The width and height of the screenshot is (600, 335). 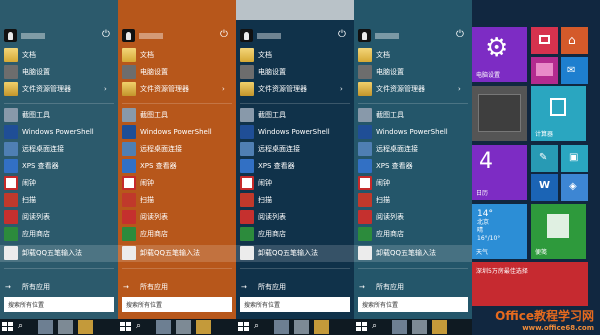 What do you see at coordinates (544, 158) in the screenshot?
I see `tile-app: ✎` at bounding box center [544, 158].